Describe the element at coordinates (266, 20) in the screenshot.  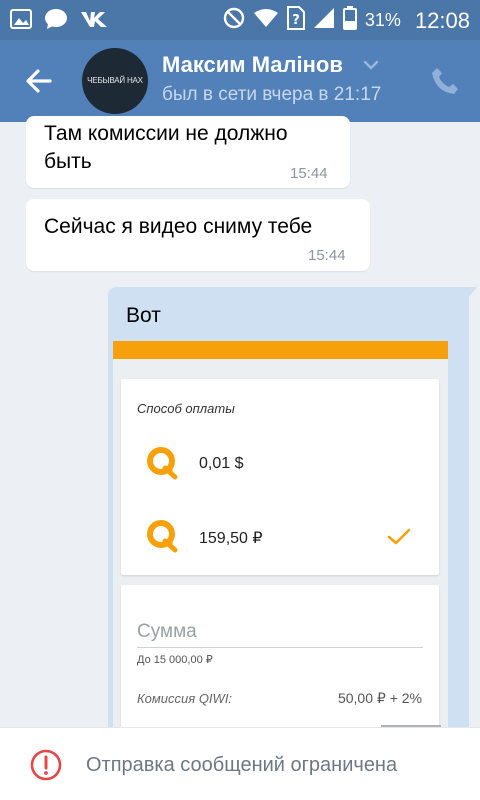
I see `wifi-icon` at that location.